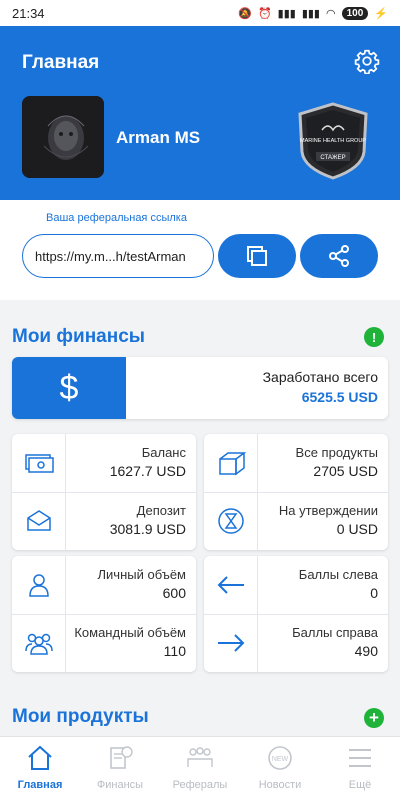 This screenshot has width=400, height=800. What do you see at coordinates (231, 643) in the screenshot?
I see `arrow-right-icon` at bounding box center [231, 643].